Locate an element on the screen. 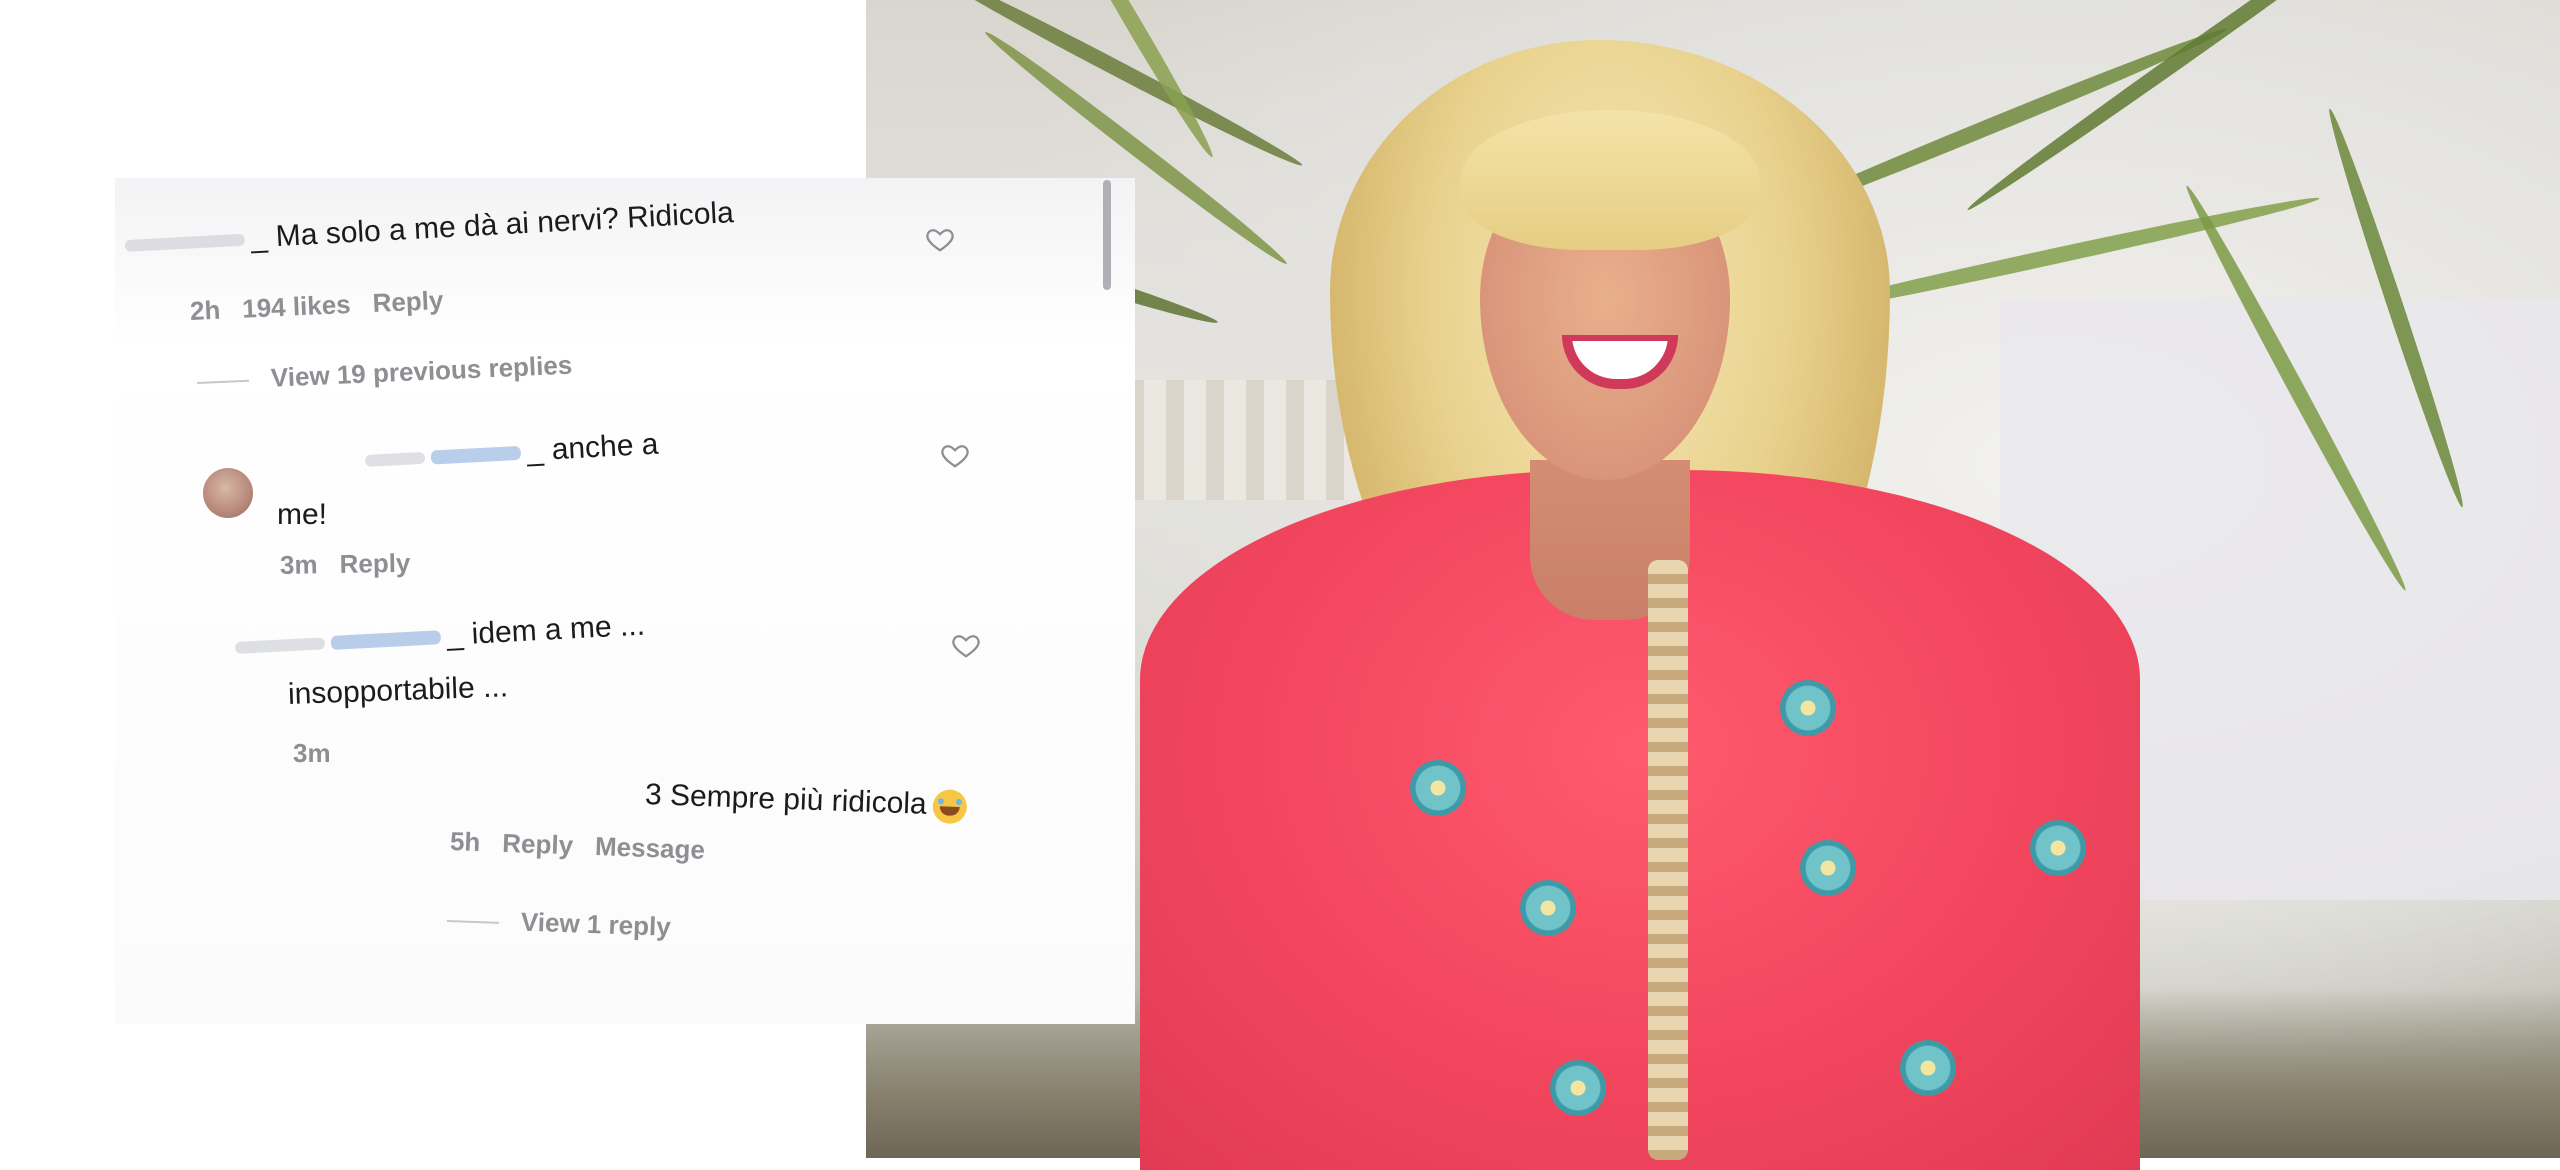  comment-3-meta: 3m is located at coordinates (323, 753).